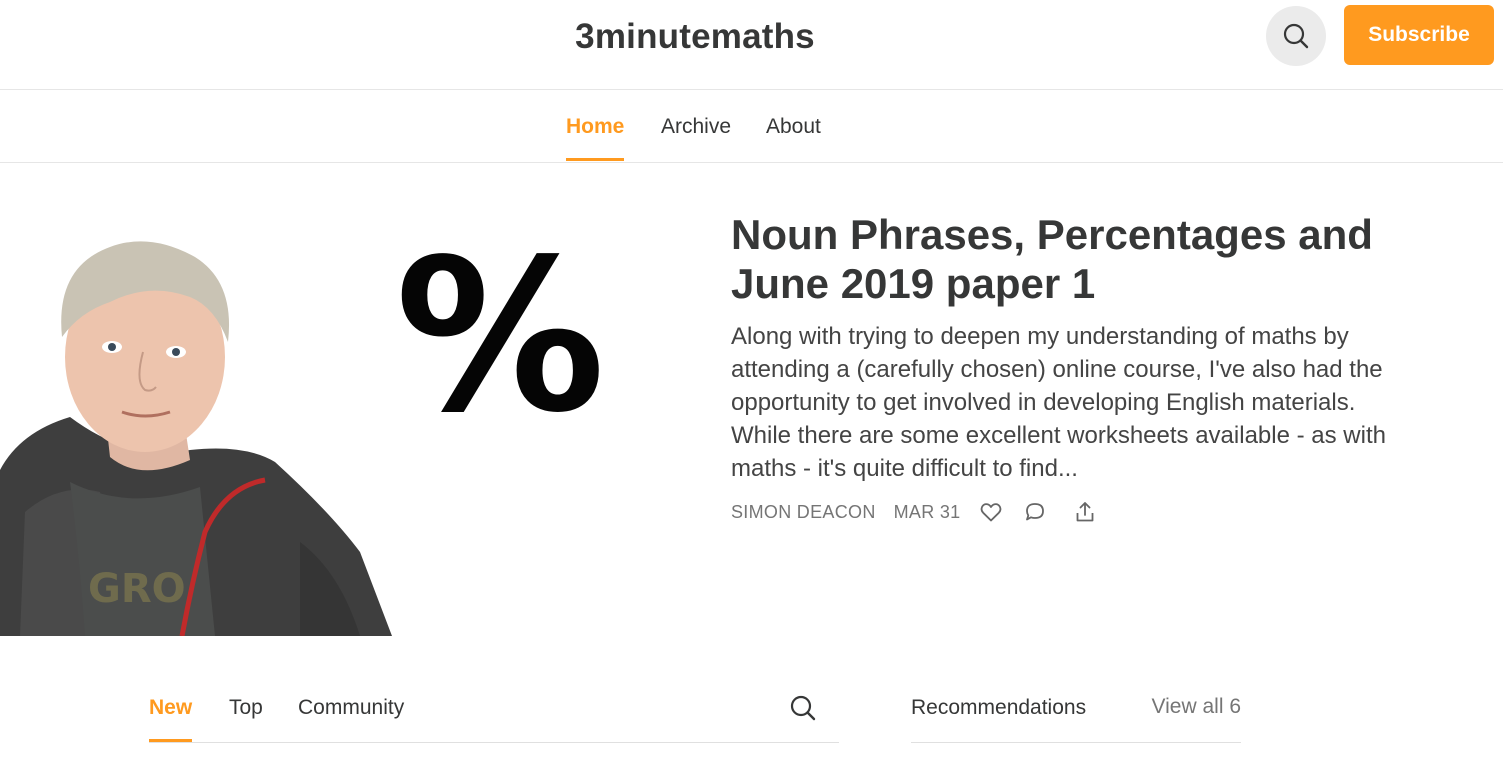 This screenshot has height=758, width=1503. I want to click on nav-item-archive: Archive, so click(696, 127).